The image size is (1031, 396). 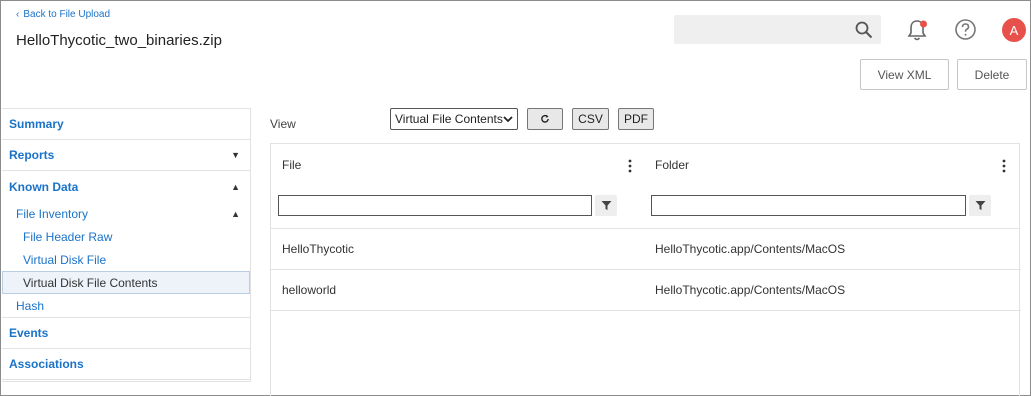 I want to click on view-select: Virtual File Contents, so click(x=454, y=119).